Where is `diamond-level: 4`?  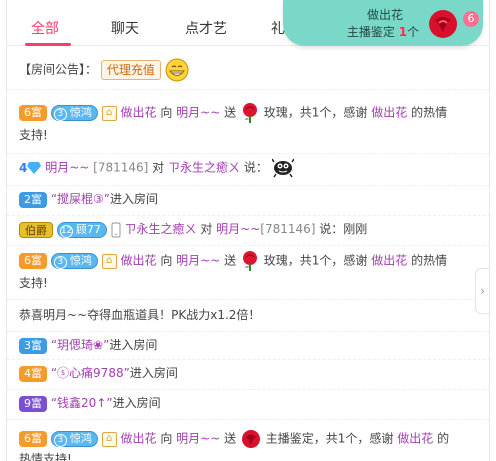
diamond-level: 4 is located at coordinates (30, 168).